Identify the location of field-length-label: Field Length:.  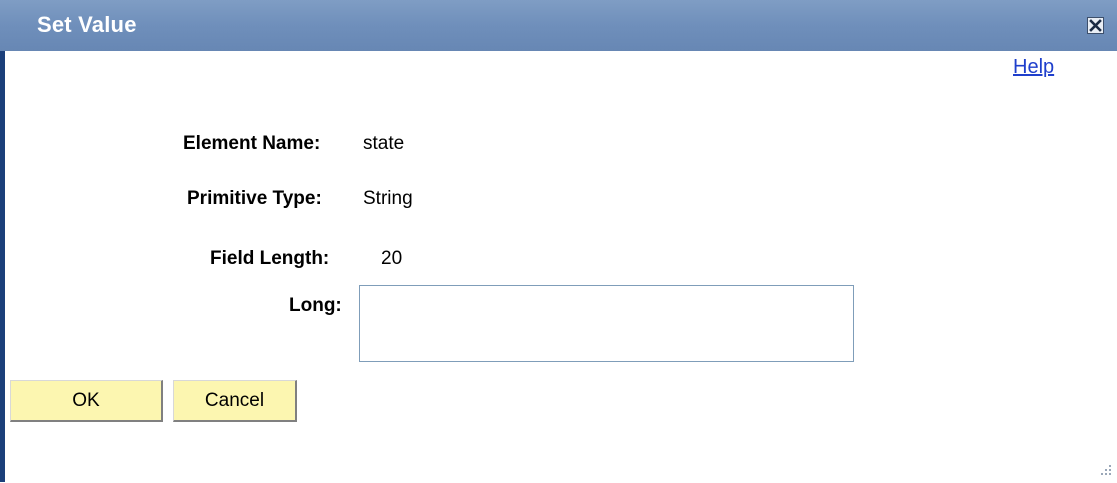
(270, 258).